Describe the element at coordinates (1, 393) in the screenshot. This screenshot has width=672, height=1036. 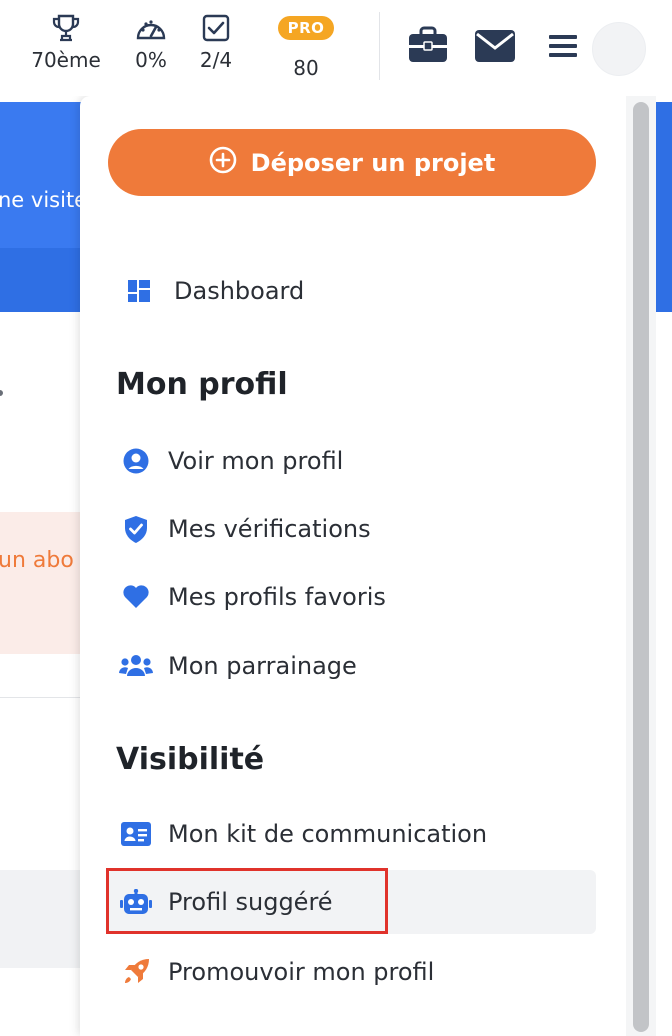
I see `bullet-dot` at that location.